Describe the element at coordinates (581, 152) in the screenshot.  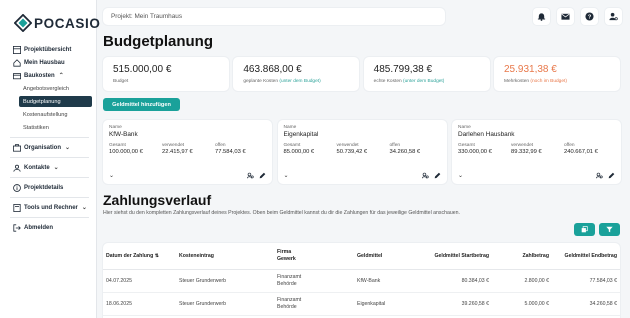
I see `fund-open-value: 240.667,01 €` at that location.